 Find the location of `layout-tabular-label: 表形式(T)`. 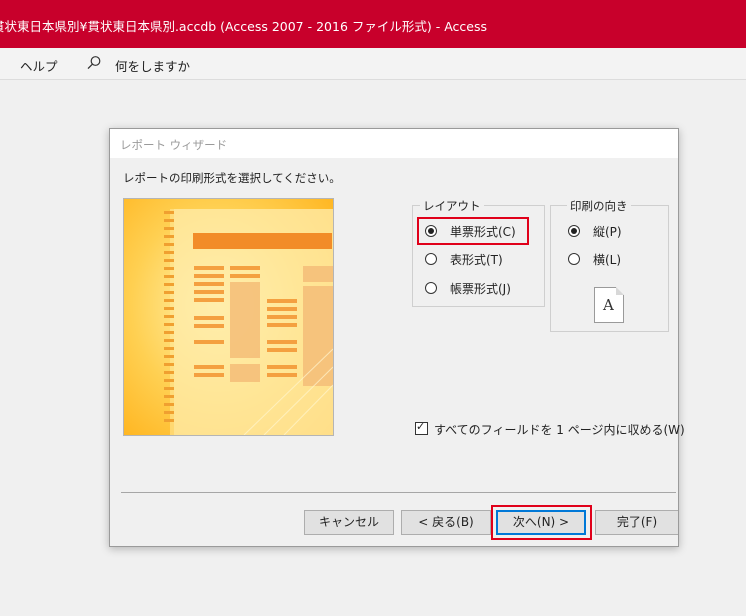

layout-tabular-label: 表形式(T) is located at coordinates (476, 260).